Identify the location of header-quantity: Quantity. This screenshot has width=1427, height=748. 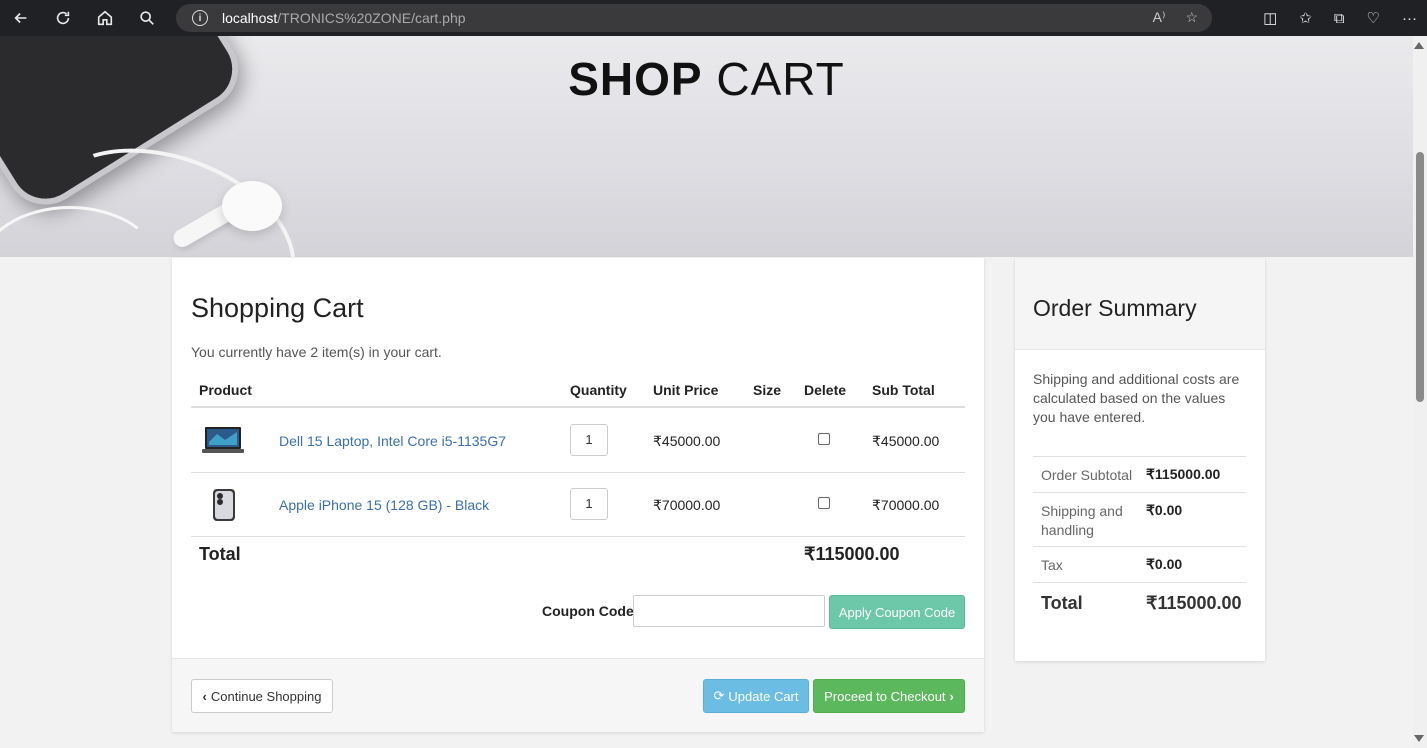
(598, 390).